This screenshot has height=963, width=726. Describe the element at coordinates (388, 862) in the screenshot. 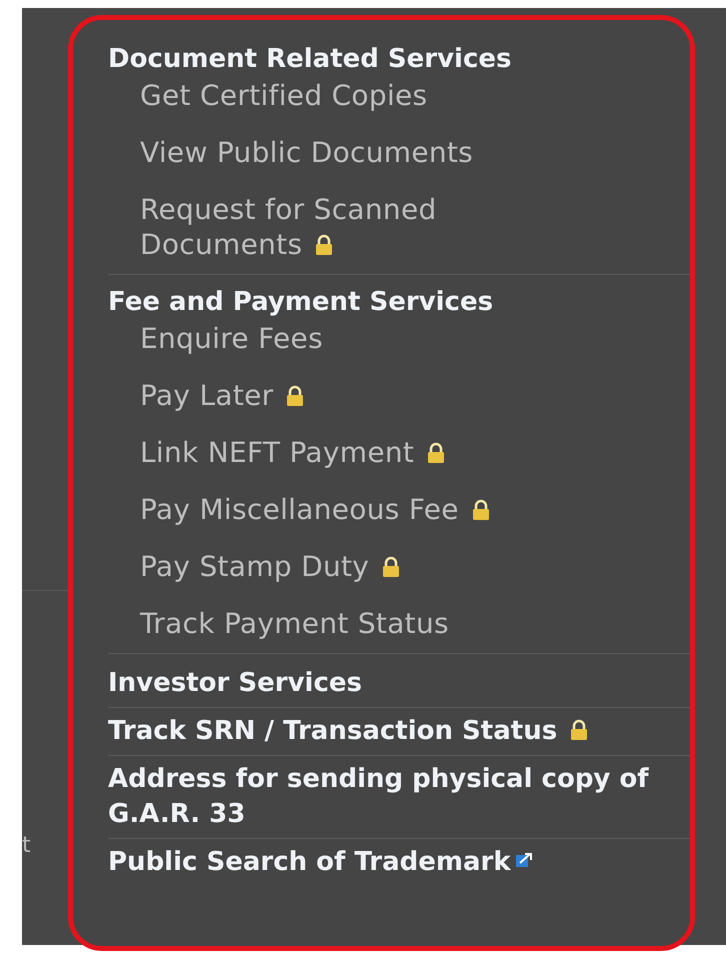

I see `menu-link: Public Search of Trademark` at that location.